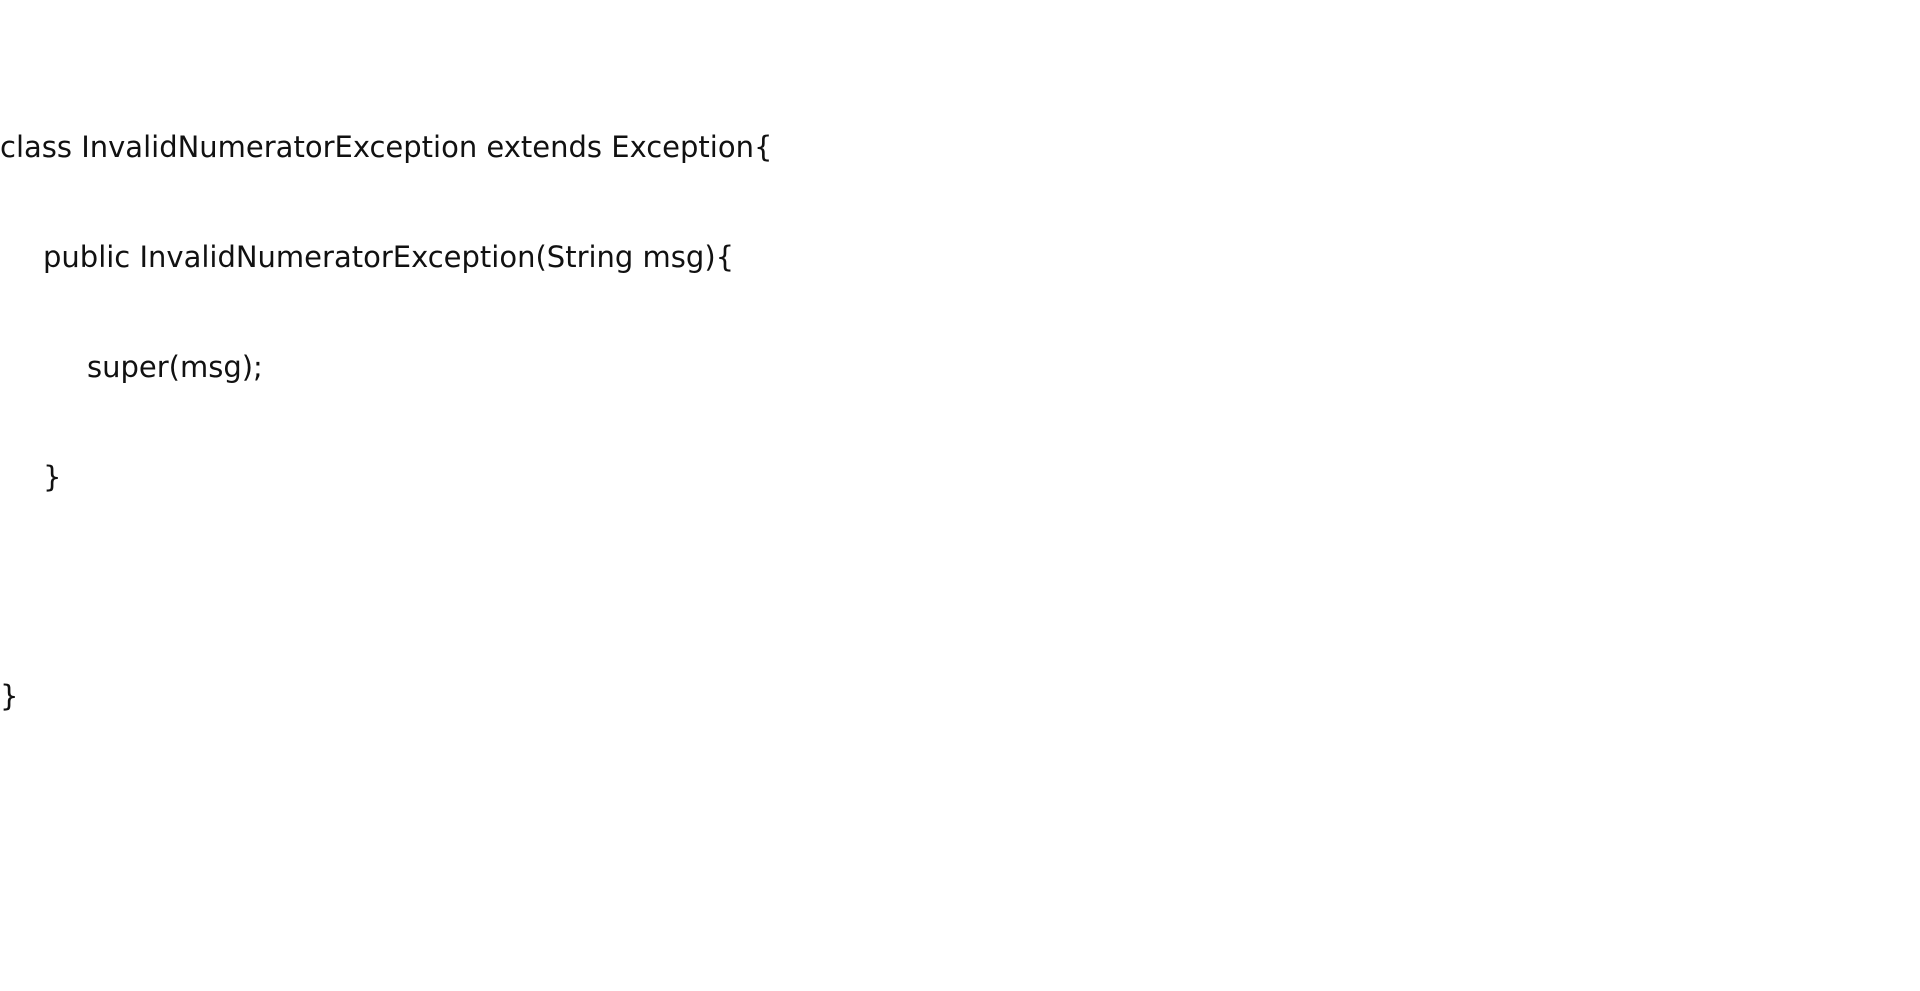 The width and height of the screenshot is (1920, 991). Describe the element at coordinates (175, 366) in the screenshot. I see `code-line-super-call: super(msg);` at that location.